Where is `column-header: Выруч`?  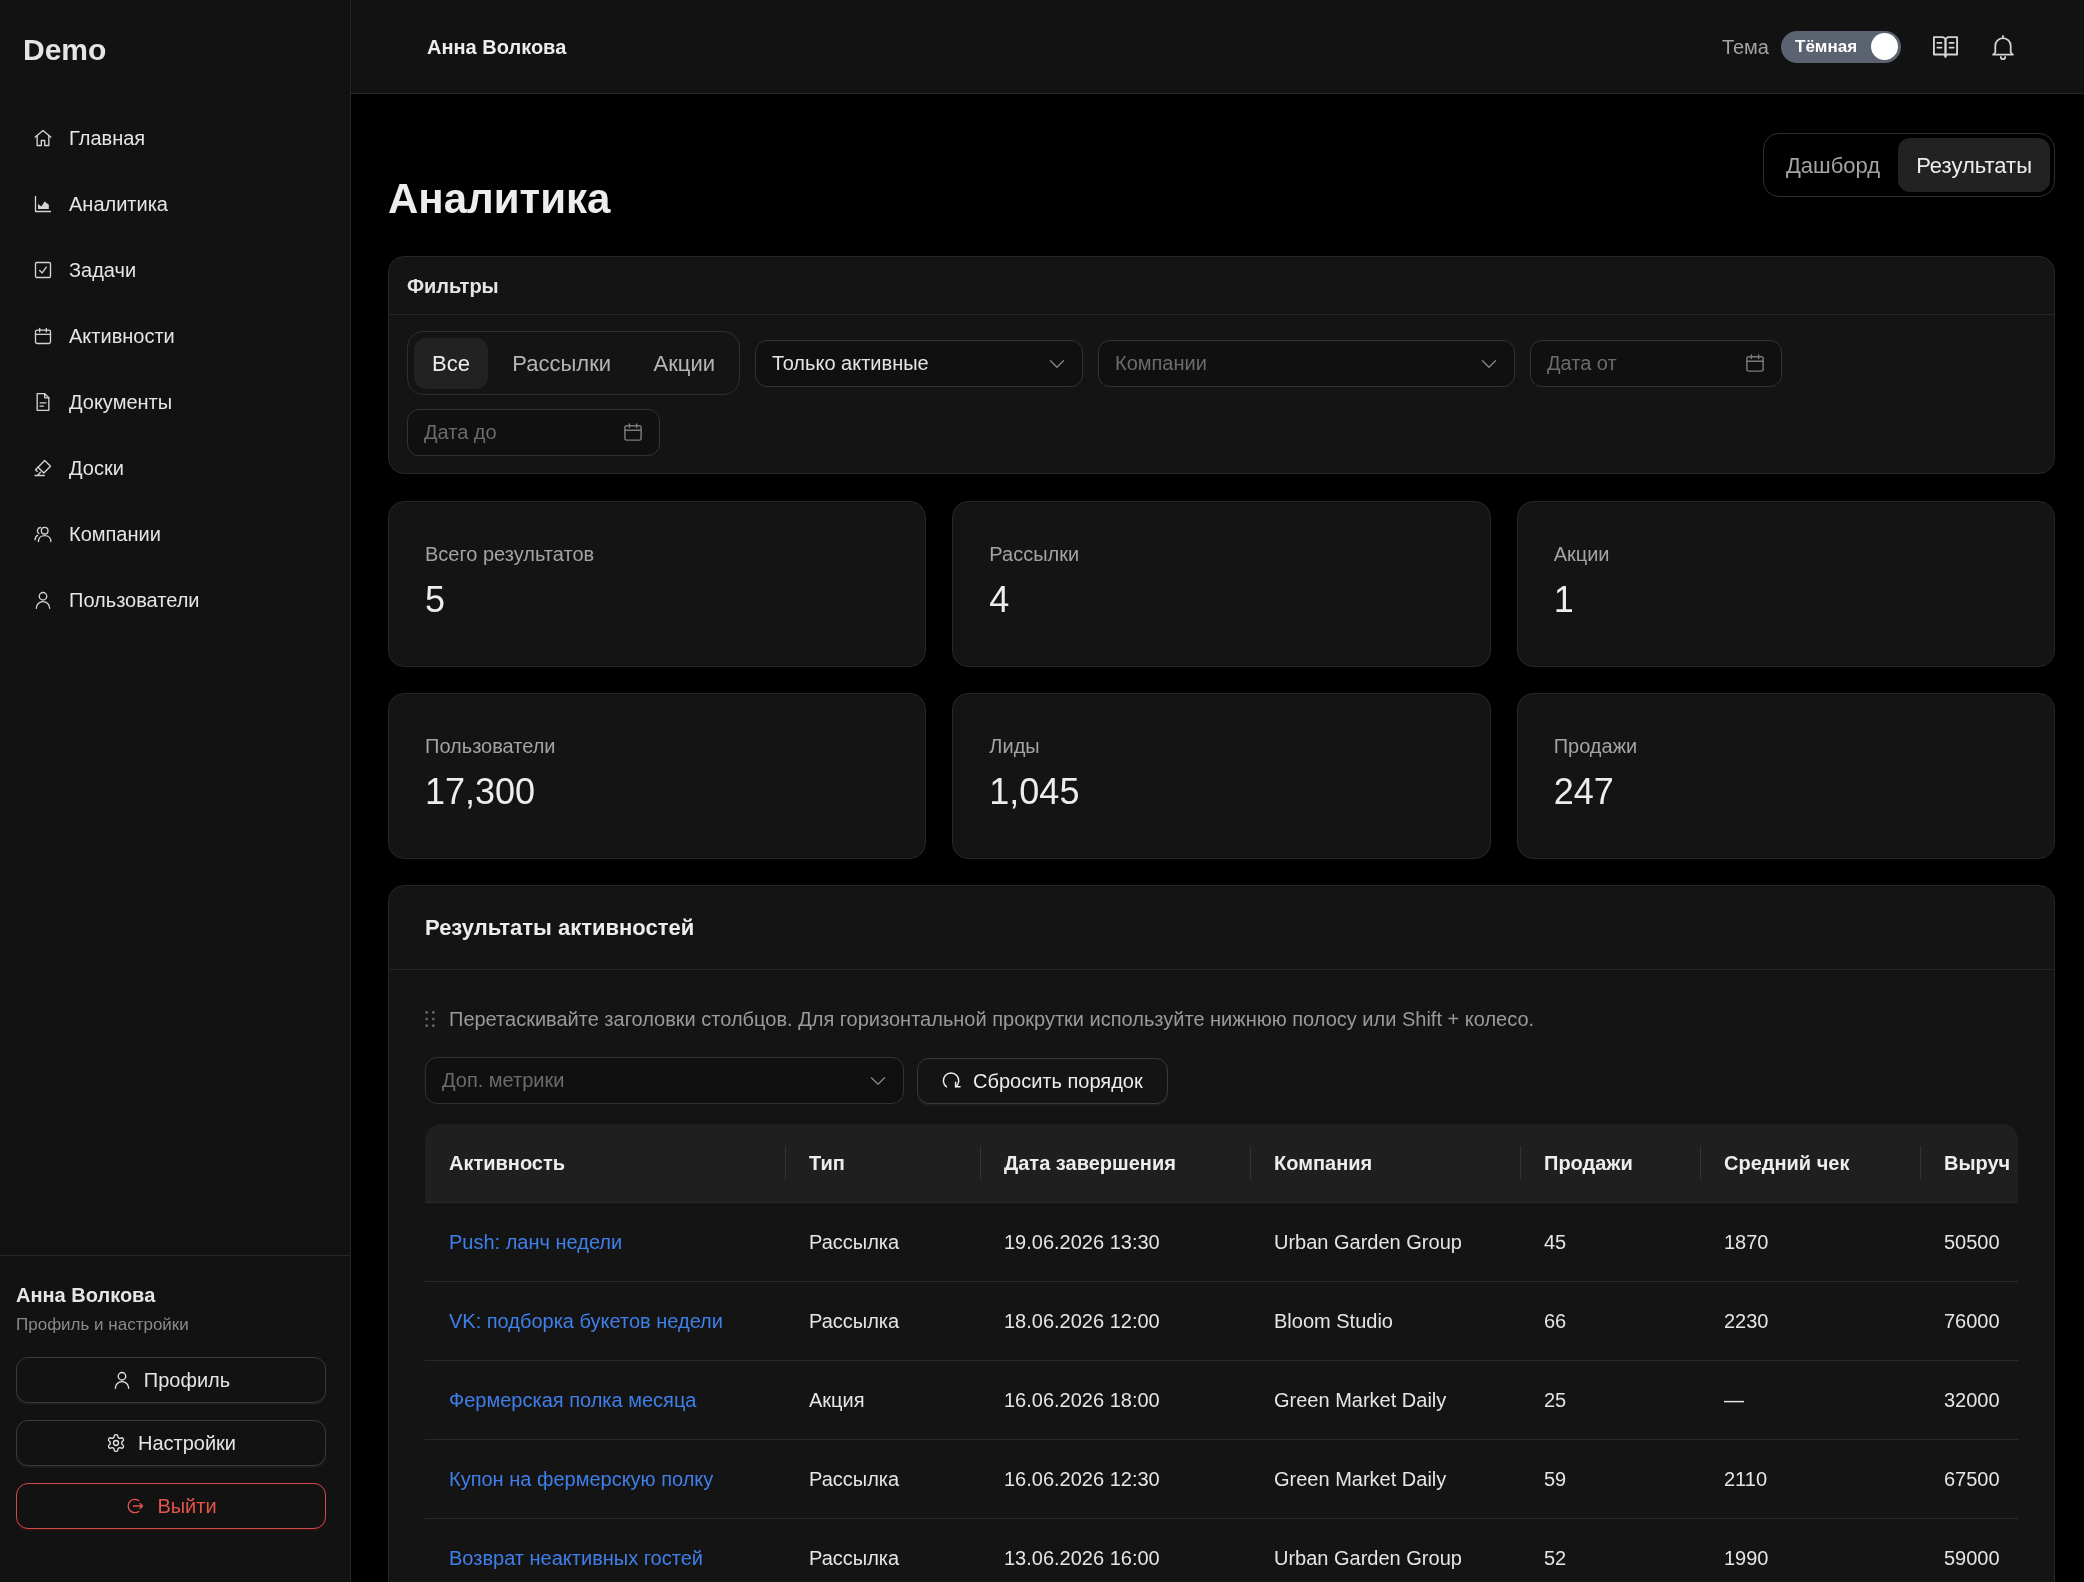
column-header: Выруч is located at coordinates (1969, 1163).